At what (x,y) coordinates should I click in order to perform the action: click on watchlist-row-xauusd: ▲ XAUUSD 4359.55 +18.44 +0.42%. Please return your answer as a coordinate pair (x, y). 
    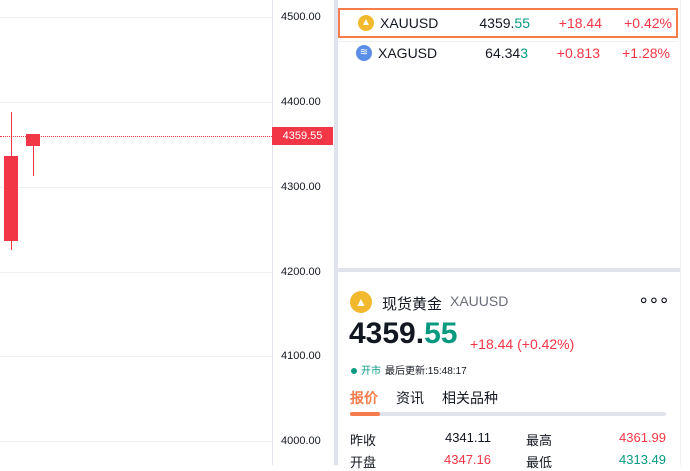
    Looking at the image, I should click on (508, 23).